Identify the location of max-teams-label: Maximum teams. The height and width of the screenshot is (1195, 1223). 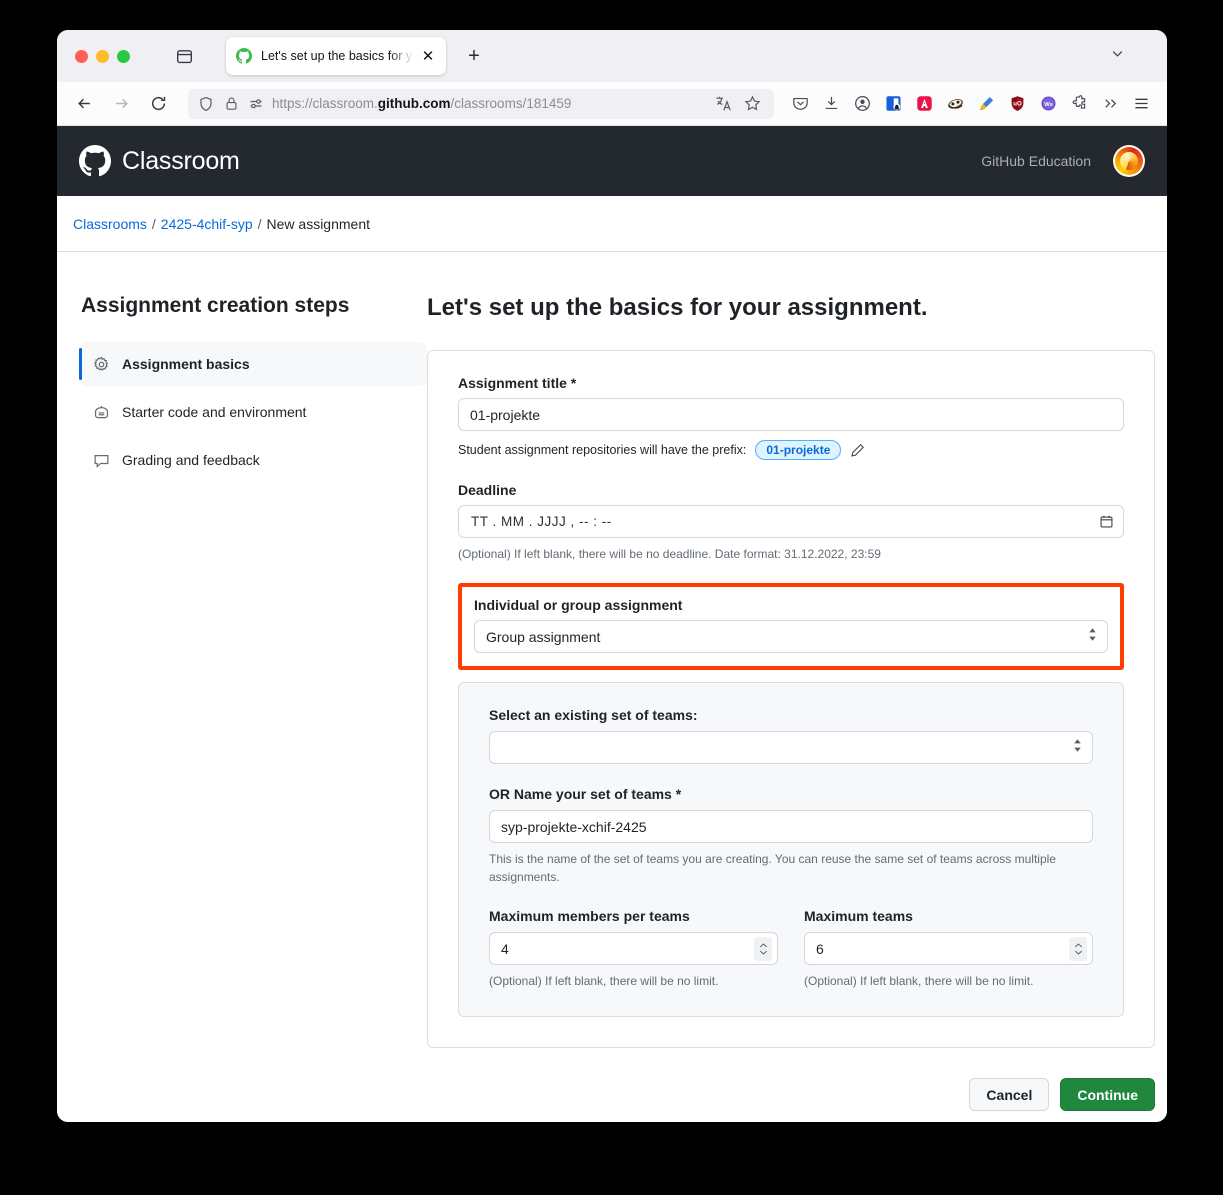
(858, 916).